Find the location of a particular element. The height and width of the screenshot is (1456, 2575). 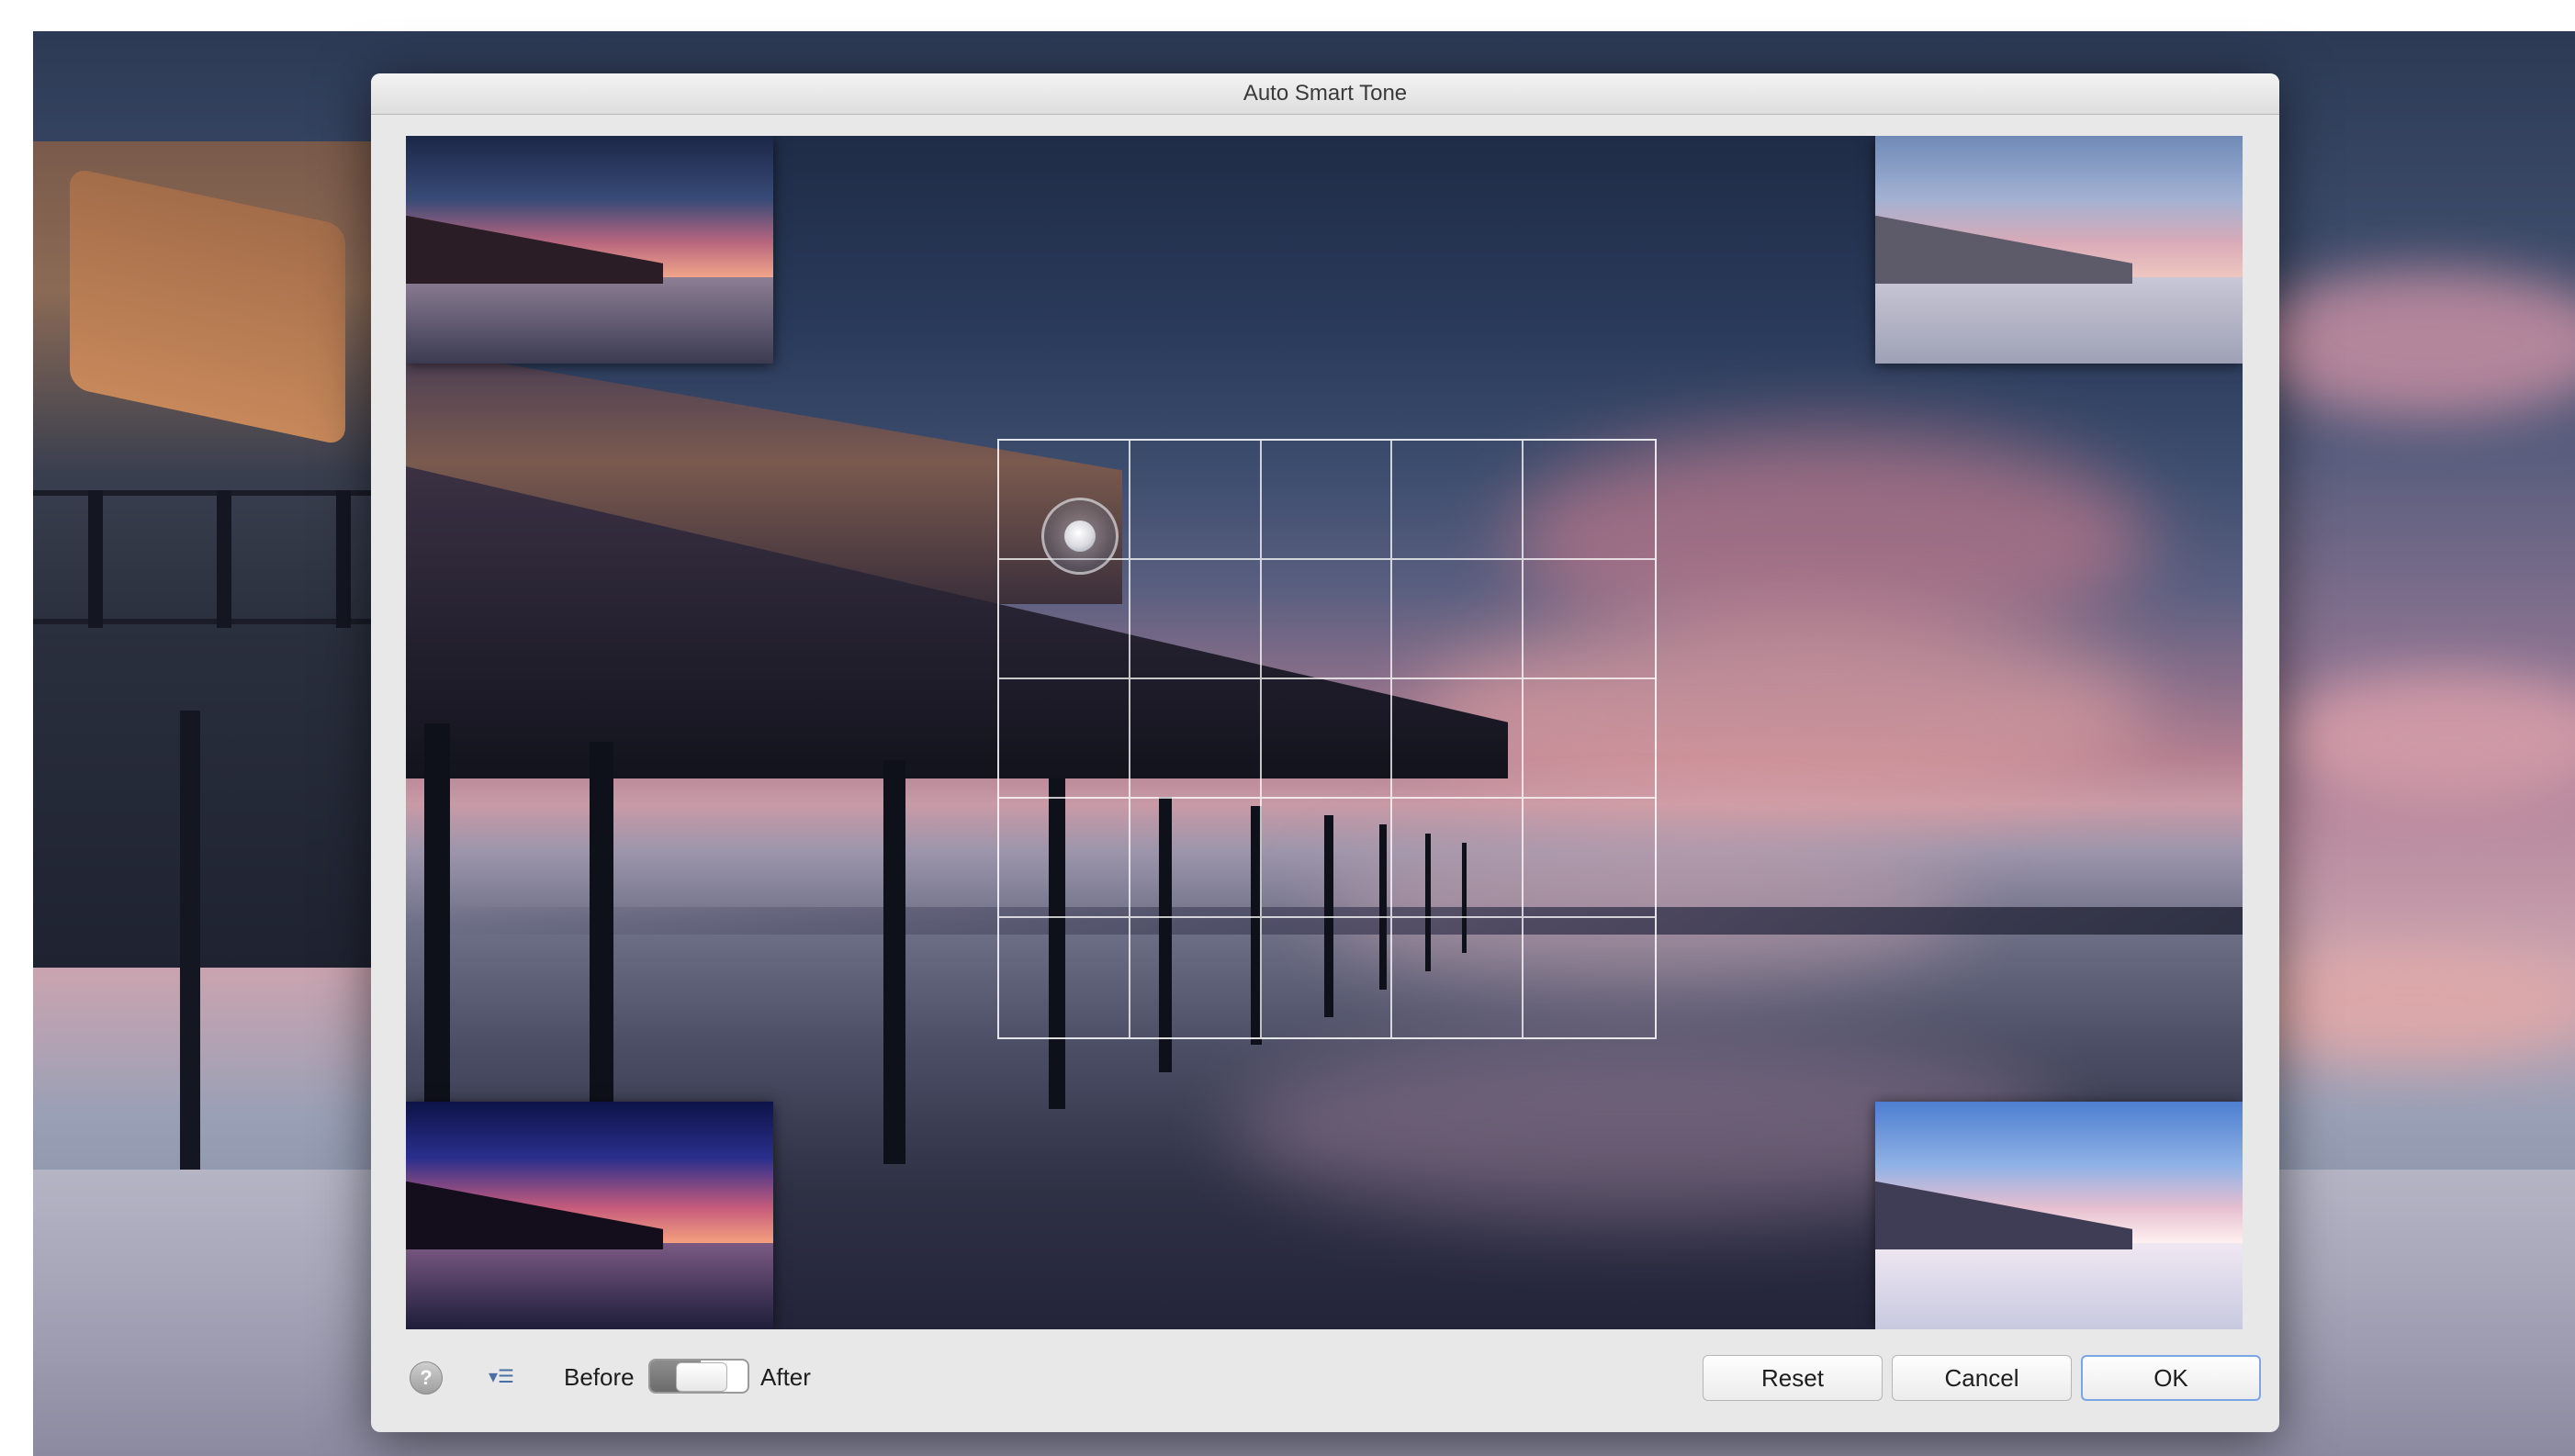

tone-adjustment-puck is located at coordinates (1080, 536).